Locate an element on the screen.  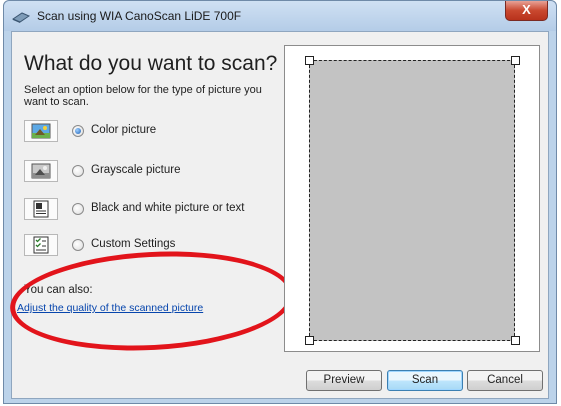
color-picture-radio is located at coordinates (78, 131).